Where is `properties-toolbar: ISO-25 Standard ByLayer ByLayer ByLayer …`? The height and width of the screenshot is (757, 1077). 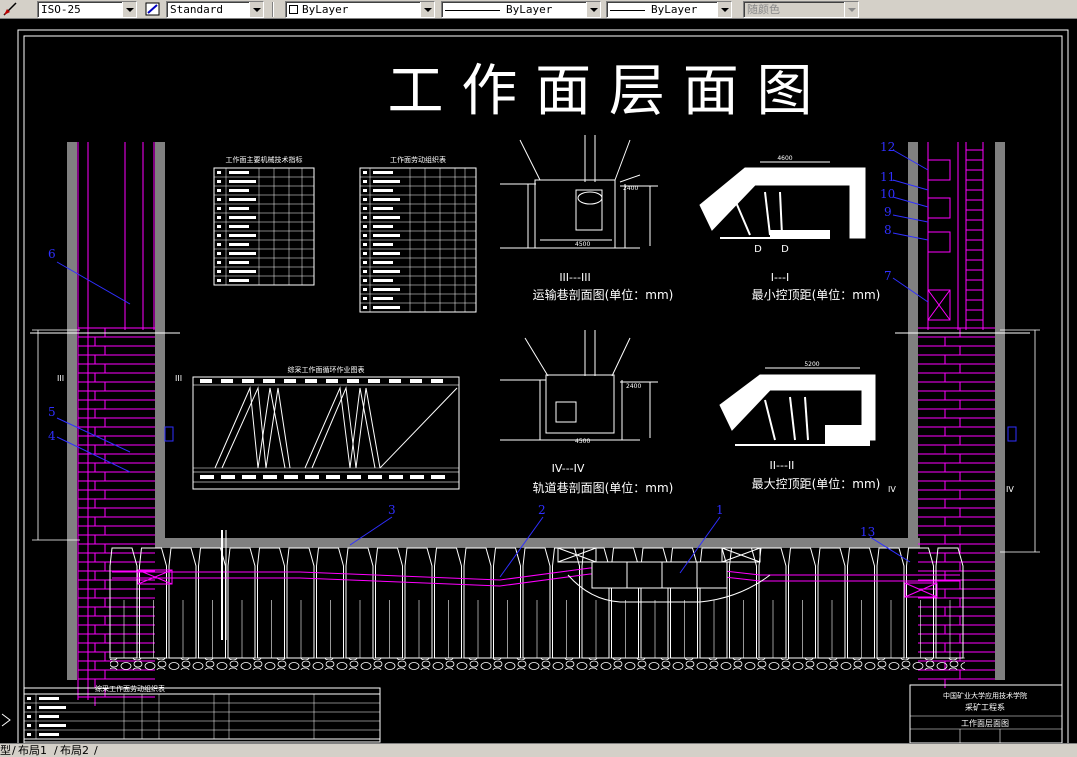 properties-toolbar: ISO-25 Standard ByLayer ByLayer ByLayer … is located at coordinates (538, 9).